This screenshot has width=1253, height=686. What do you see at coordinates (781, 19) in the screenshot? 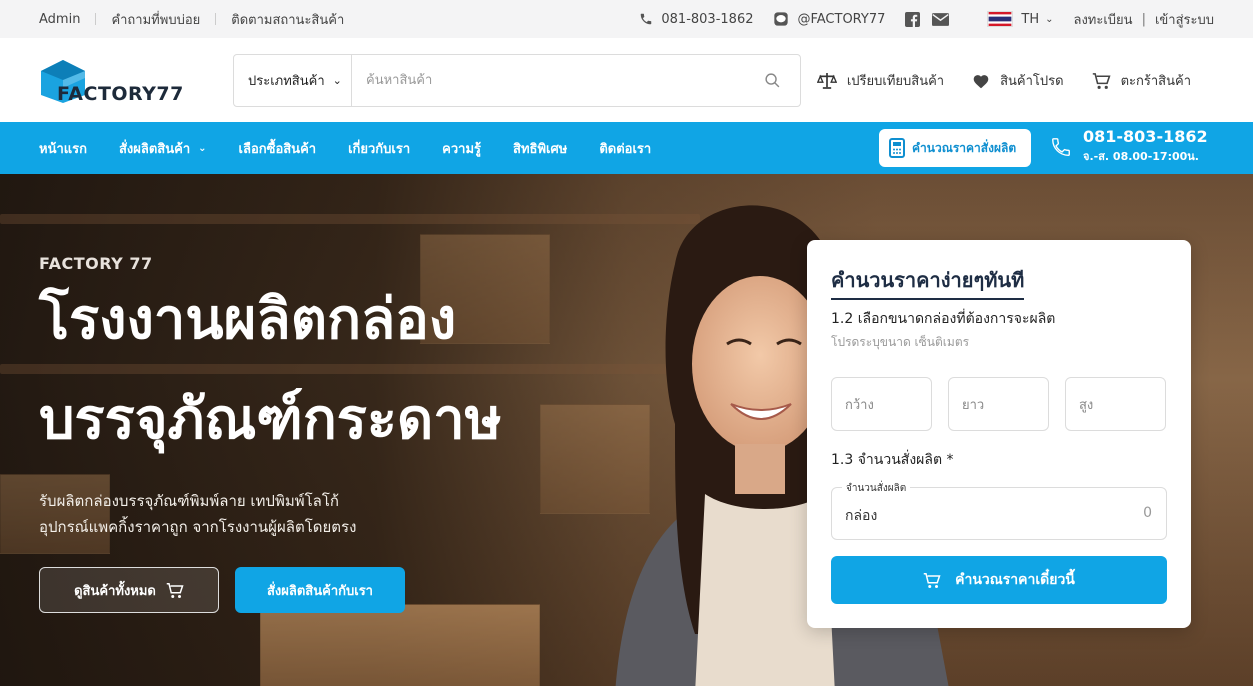
I see `line-icon` at bounding box center [781, 19].